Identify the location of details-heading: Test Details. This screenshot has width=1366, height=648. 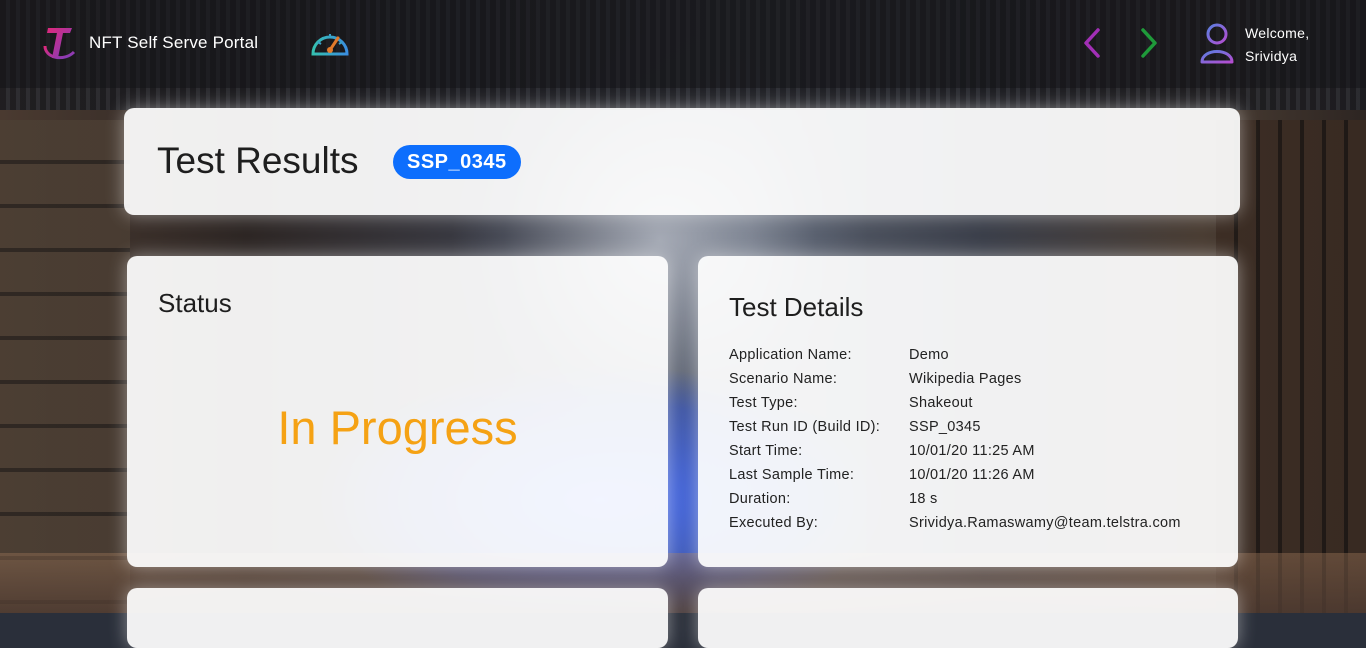
(796, 307).